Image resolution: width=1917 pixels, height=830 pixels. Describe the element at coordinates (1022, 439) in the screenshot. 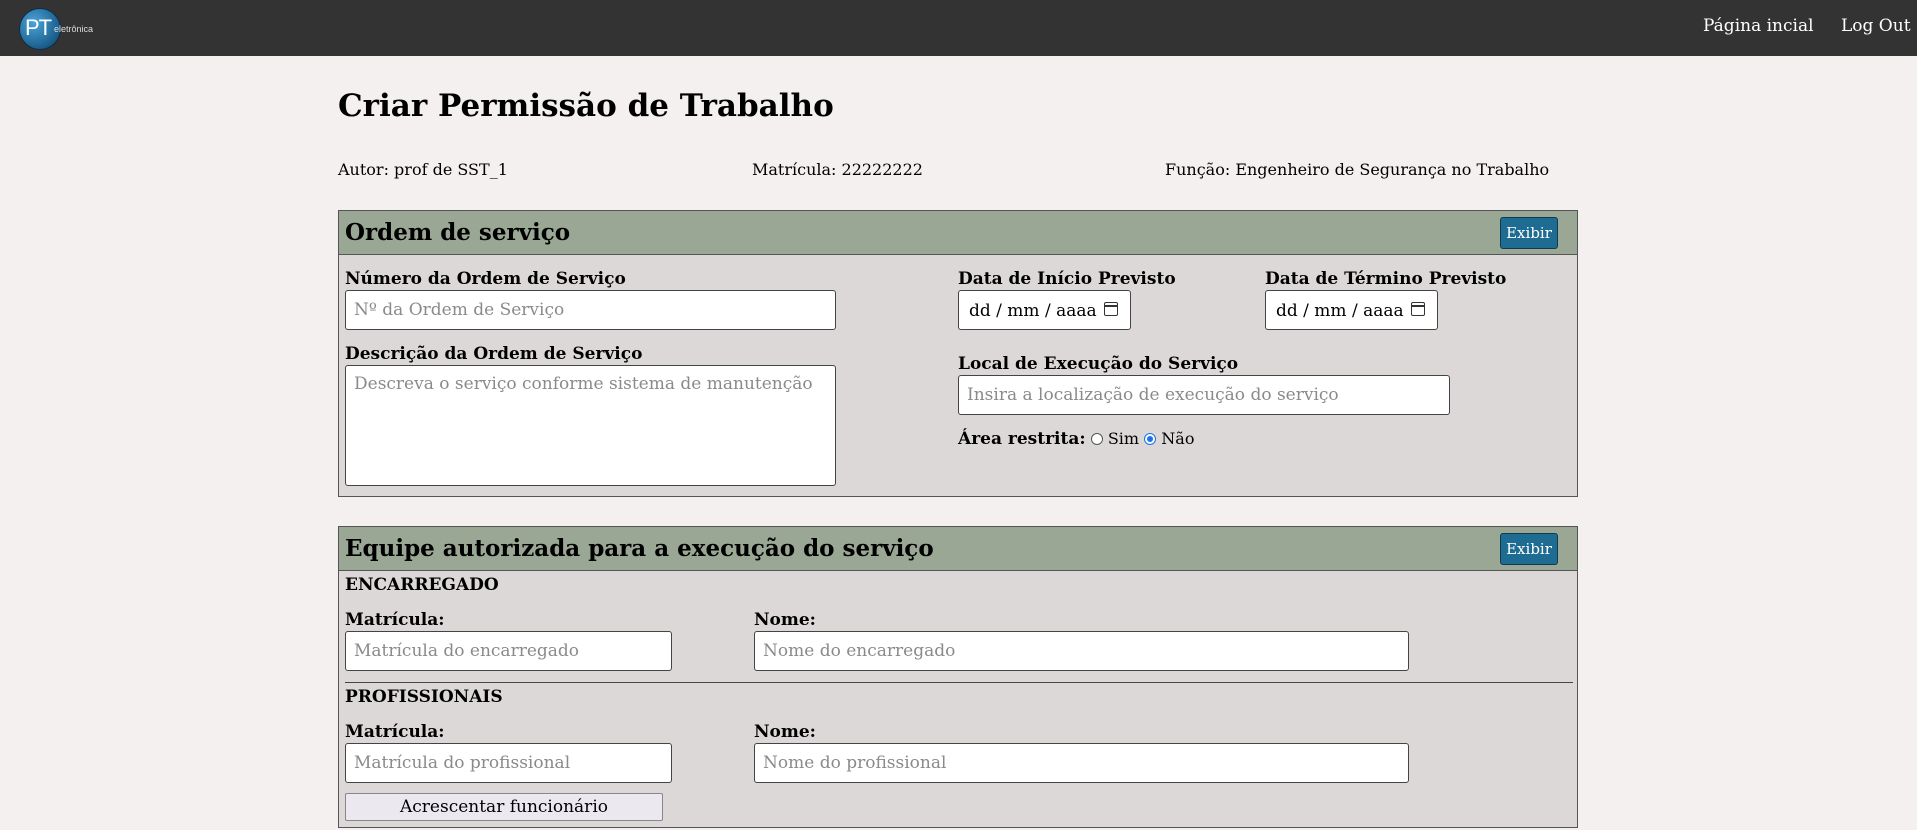

I see `restricted-area-label: Área restrita:` at that location.